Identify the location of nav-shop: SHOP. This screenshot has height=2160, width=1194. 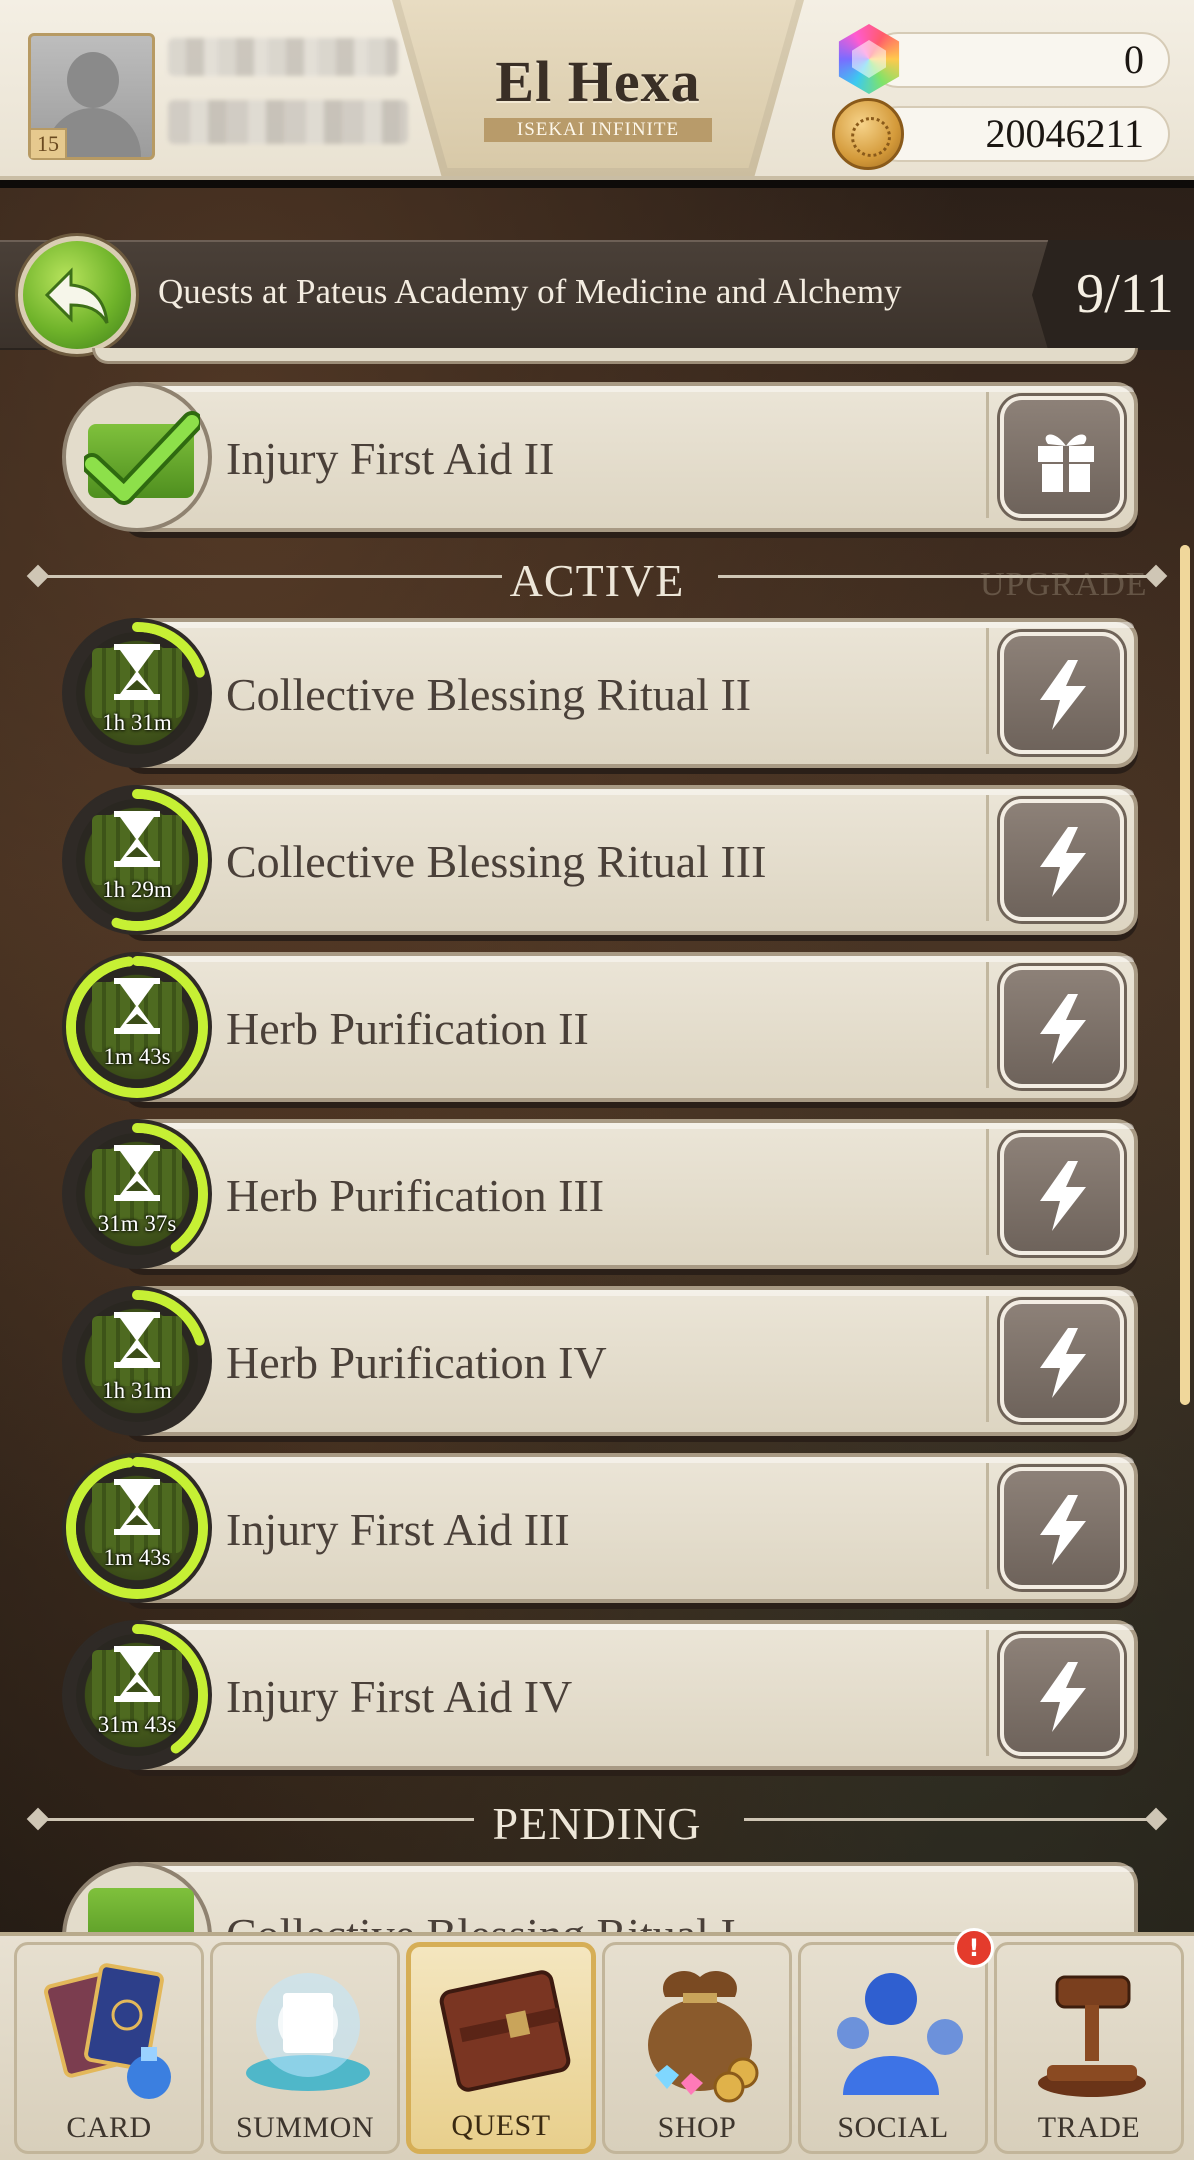
(697, 2048).